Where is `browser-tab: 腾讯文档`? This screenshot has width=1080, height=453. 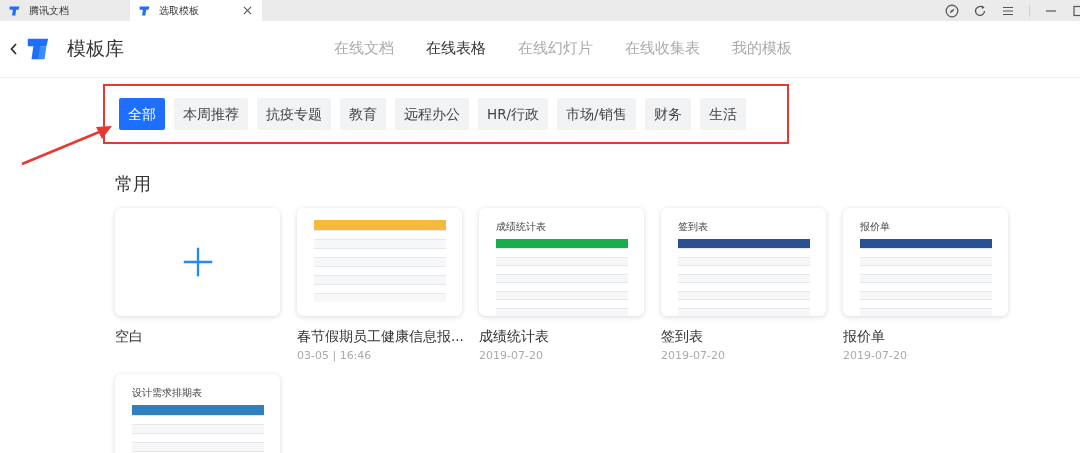 browser-tab: 腾讯文档 is located at coordinates (65, 10).